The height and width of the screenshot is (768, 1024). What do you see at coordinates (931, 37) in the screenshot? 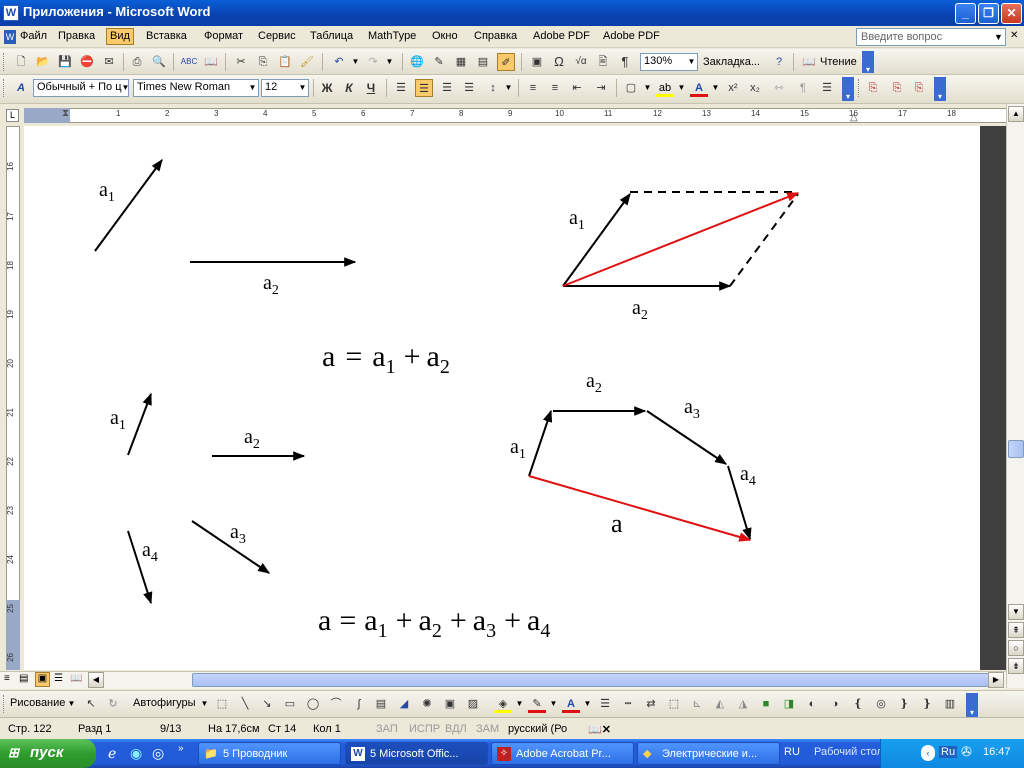
I see `ask-question-input: Введите вопрос` at bounding box center [931, 37].